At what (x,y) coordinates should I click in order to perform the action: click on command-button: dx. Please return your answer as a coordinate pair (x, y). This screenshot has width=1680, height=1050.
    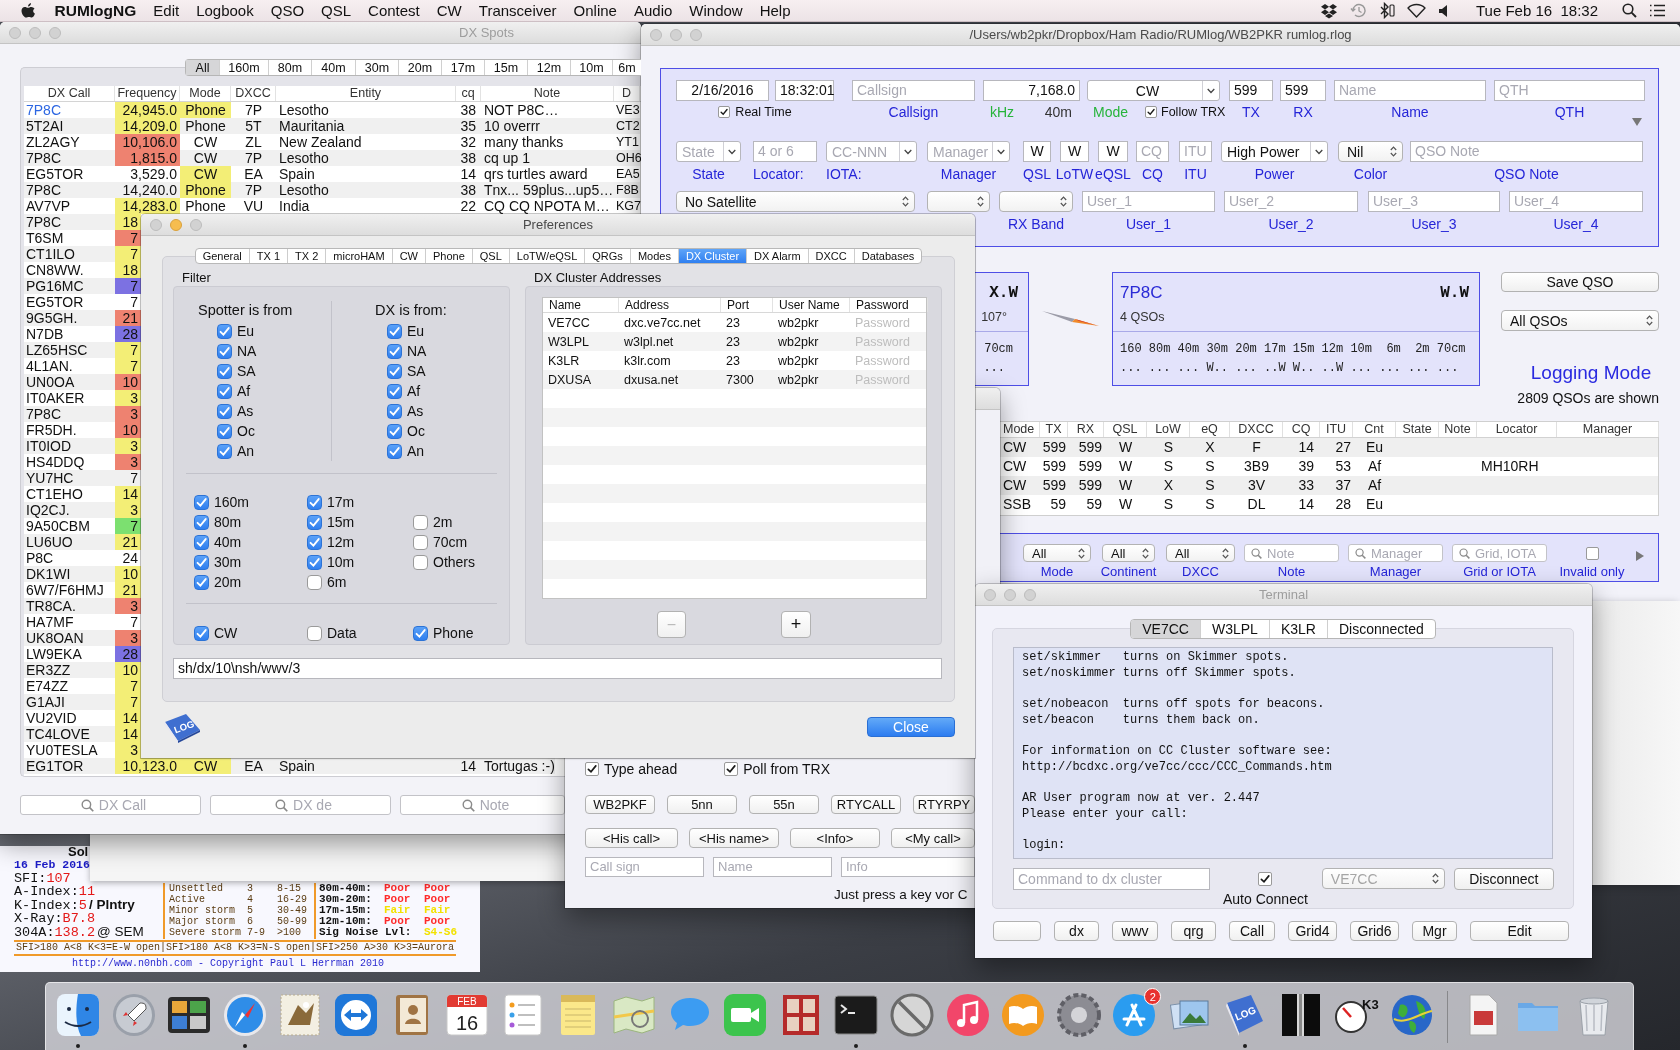
    Looking at the image, I should click on (1076, 931).